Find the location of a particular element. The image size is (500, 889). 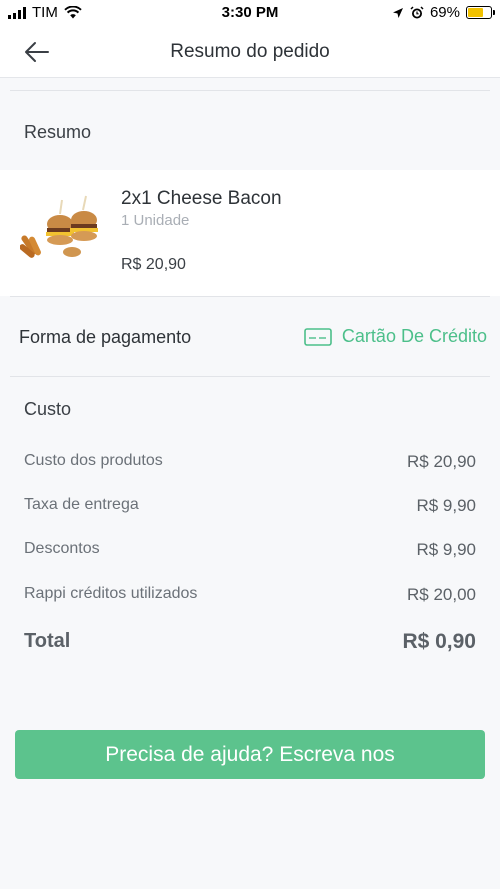

alarm-icon is located at coordinates (417, 11).